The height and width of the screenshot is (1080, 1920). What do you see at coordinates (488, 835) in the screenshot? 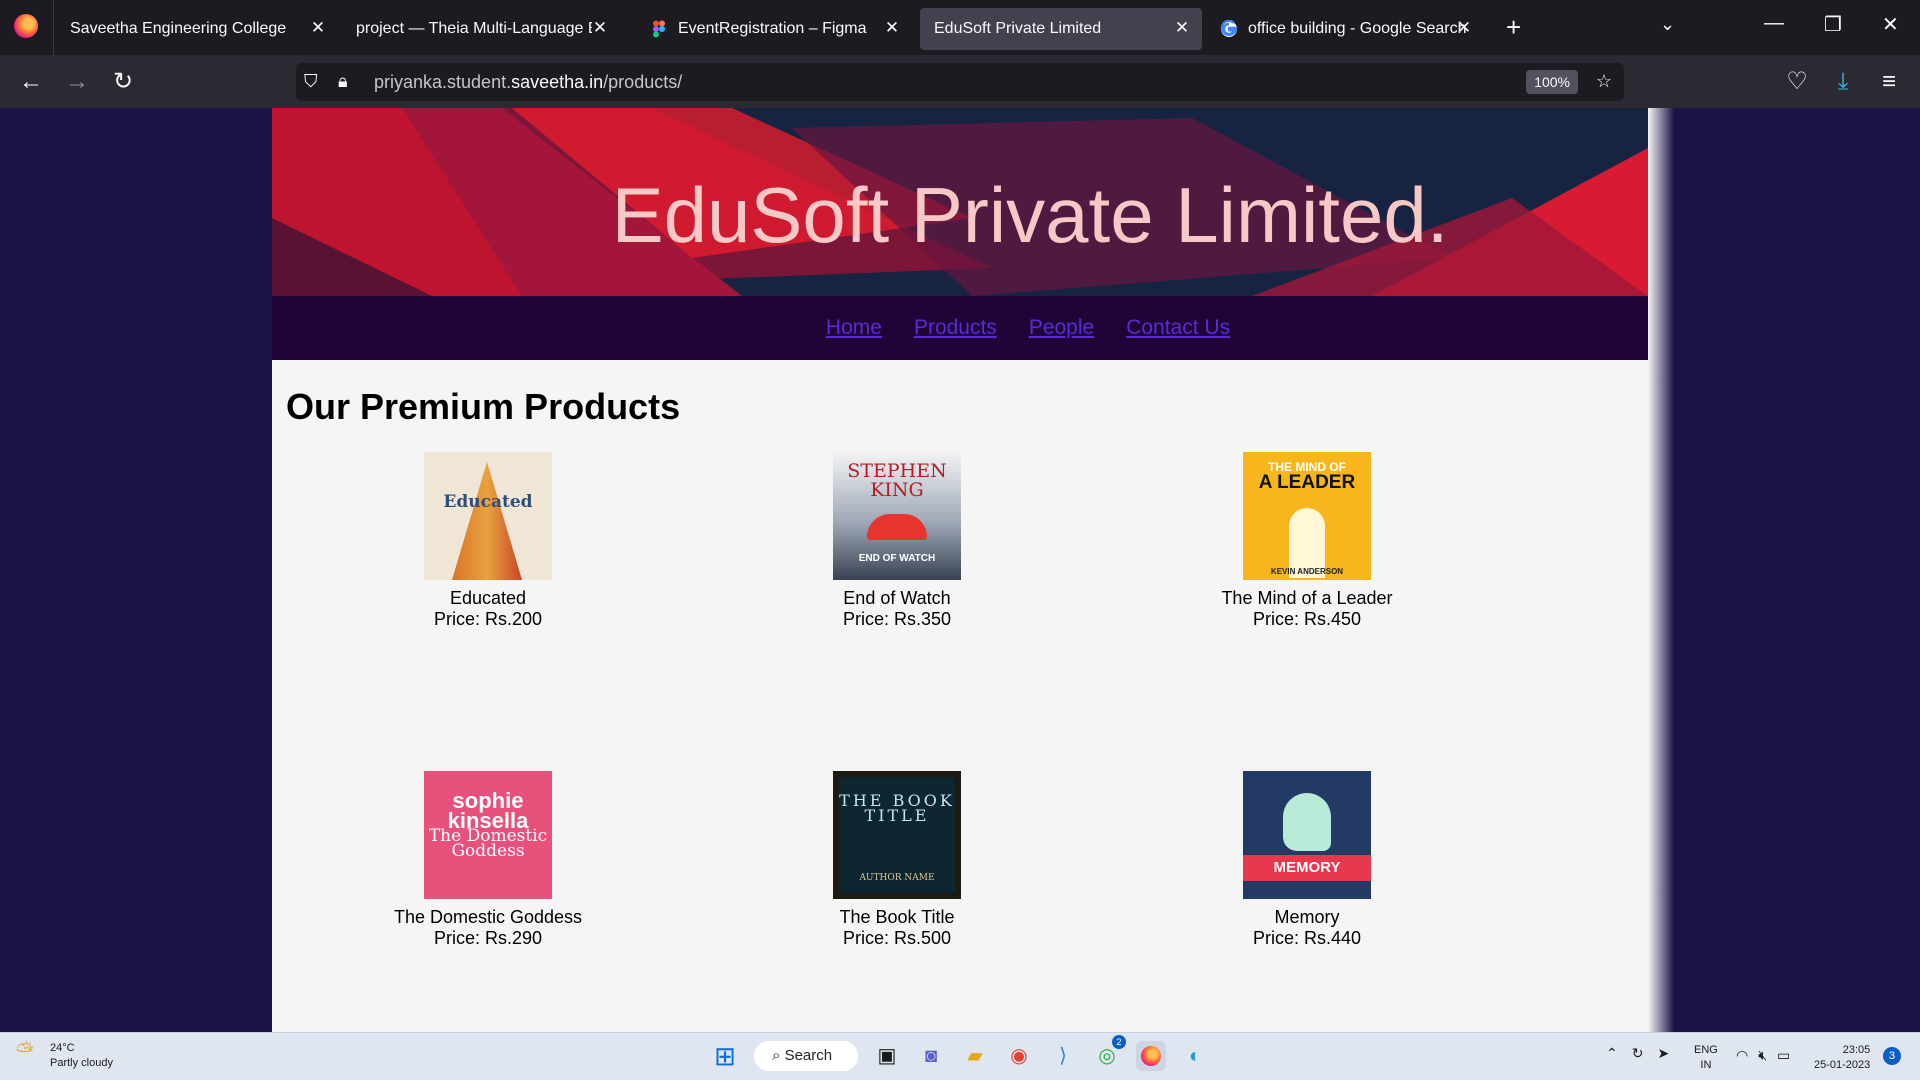
I see `book-cover-image: sophie kinsella The Domestic Goddess` at bounding box center [488, 835].